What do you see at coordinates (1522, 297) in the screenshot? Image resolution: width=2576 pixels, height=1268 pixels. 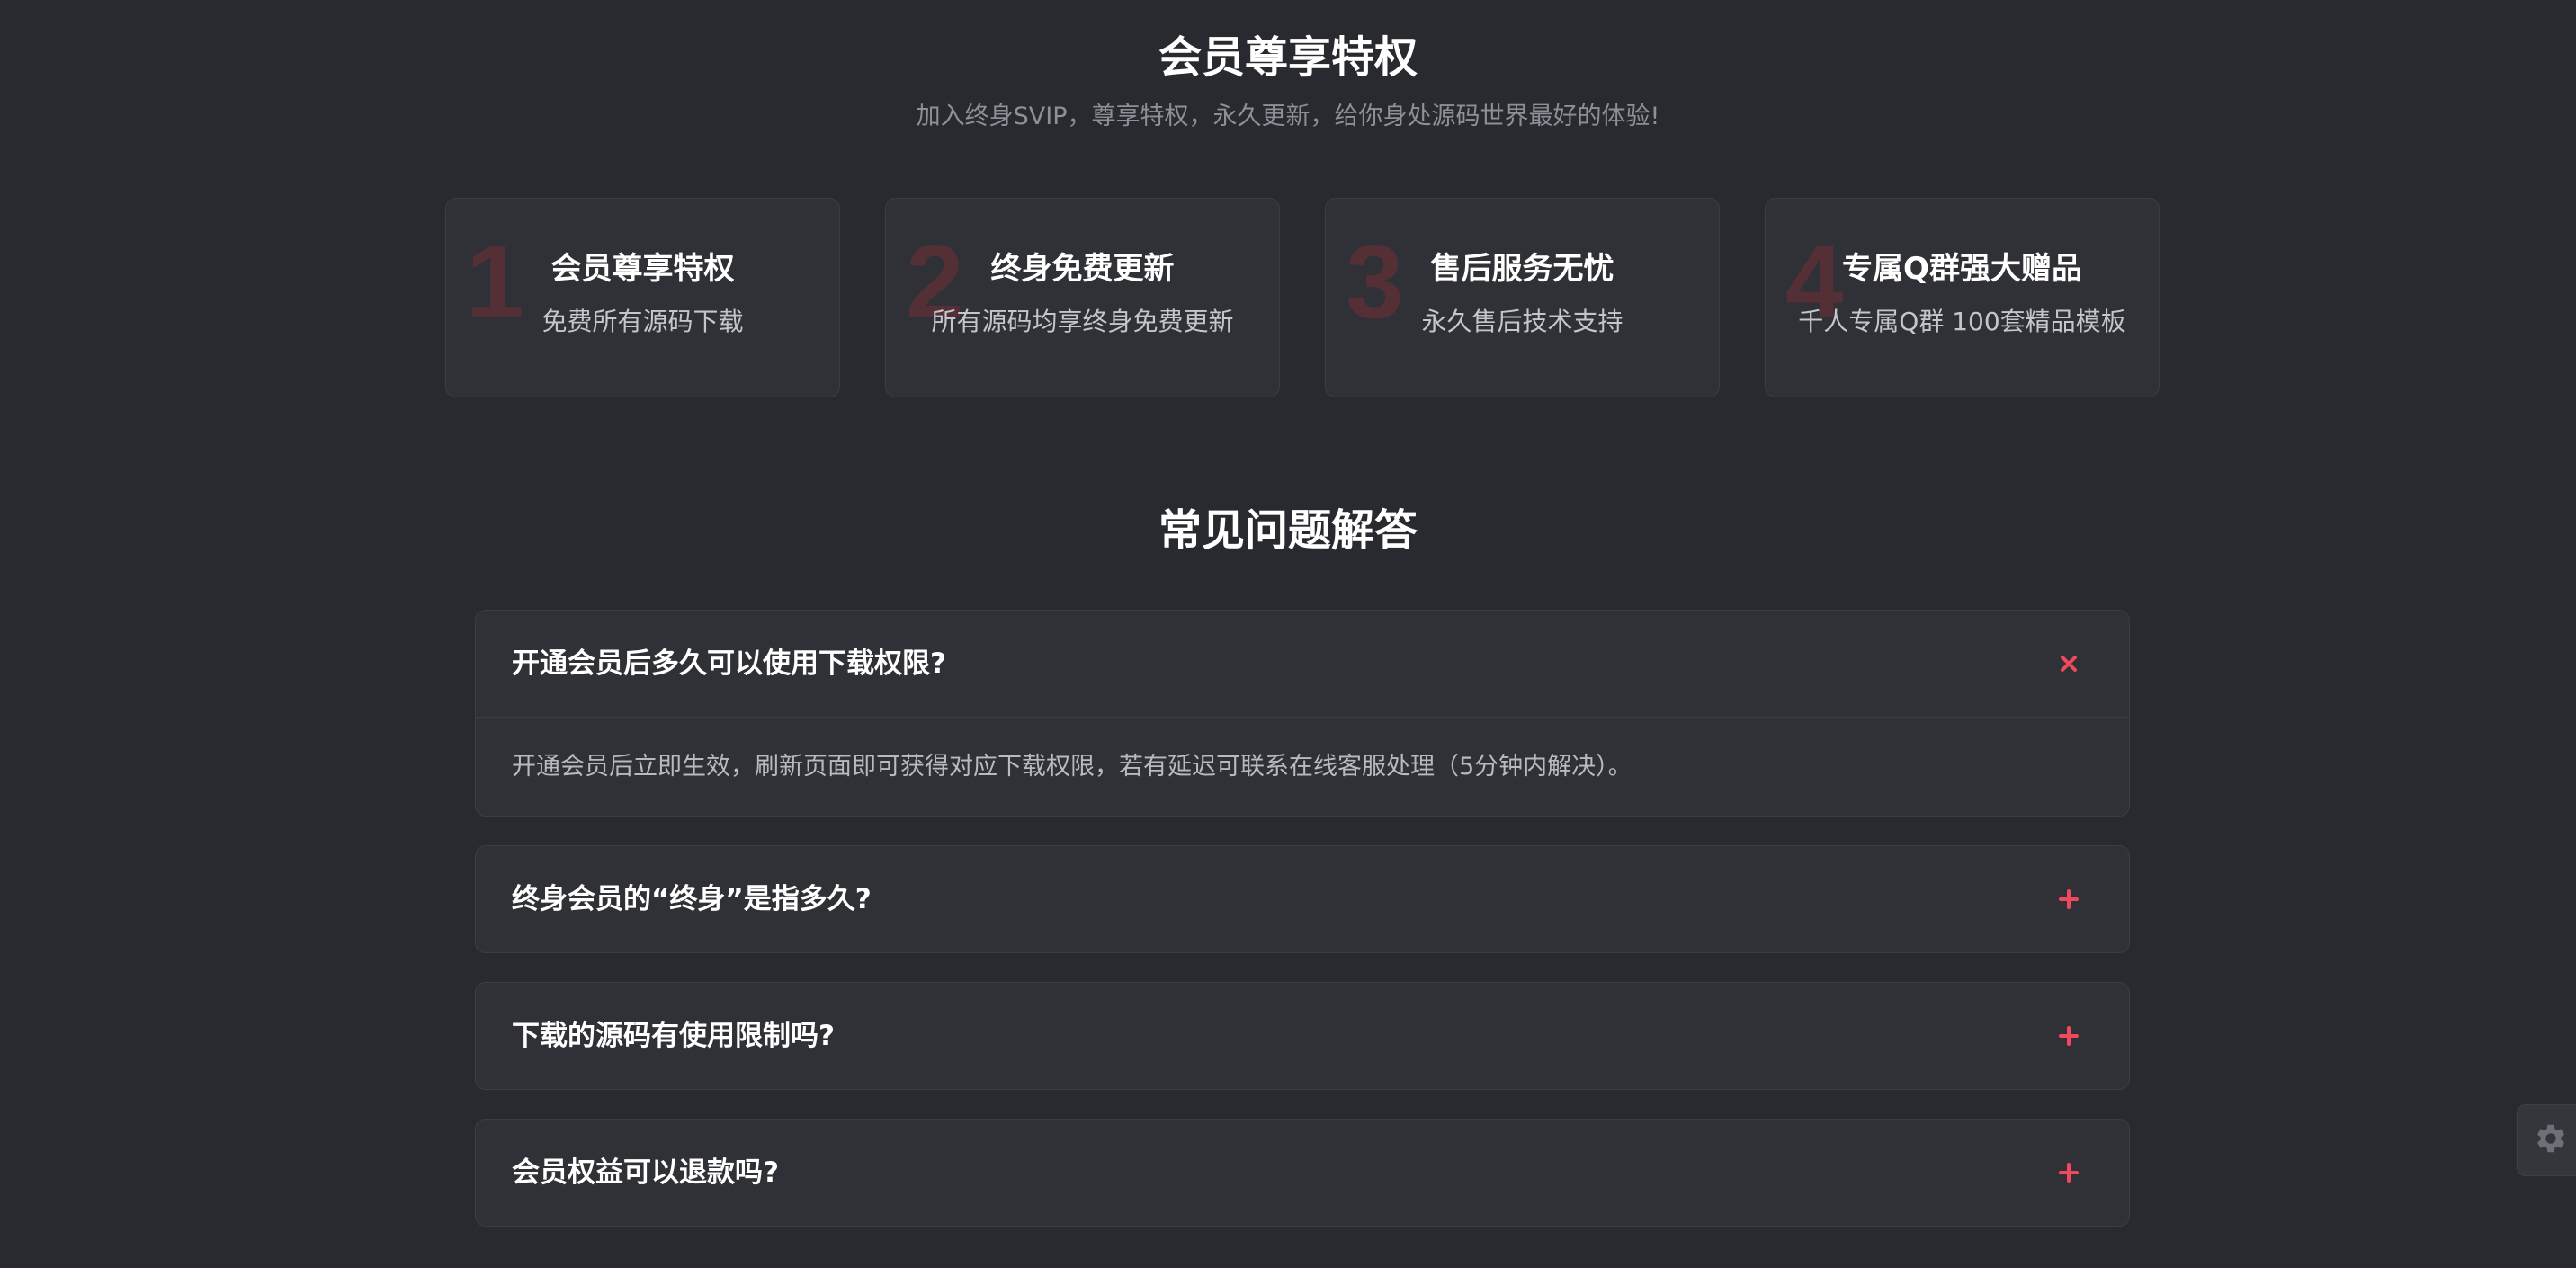 I see `privilege-card-3: 3 售后服务无忧 永久售后技术支持` at bounding box center [1522, 297].